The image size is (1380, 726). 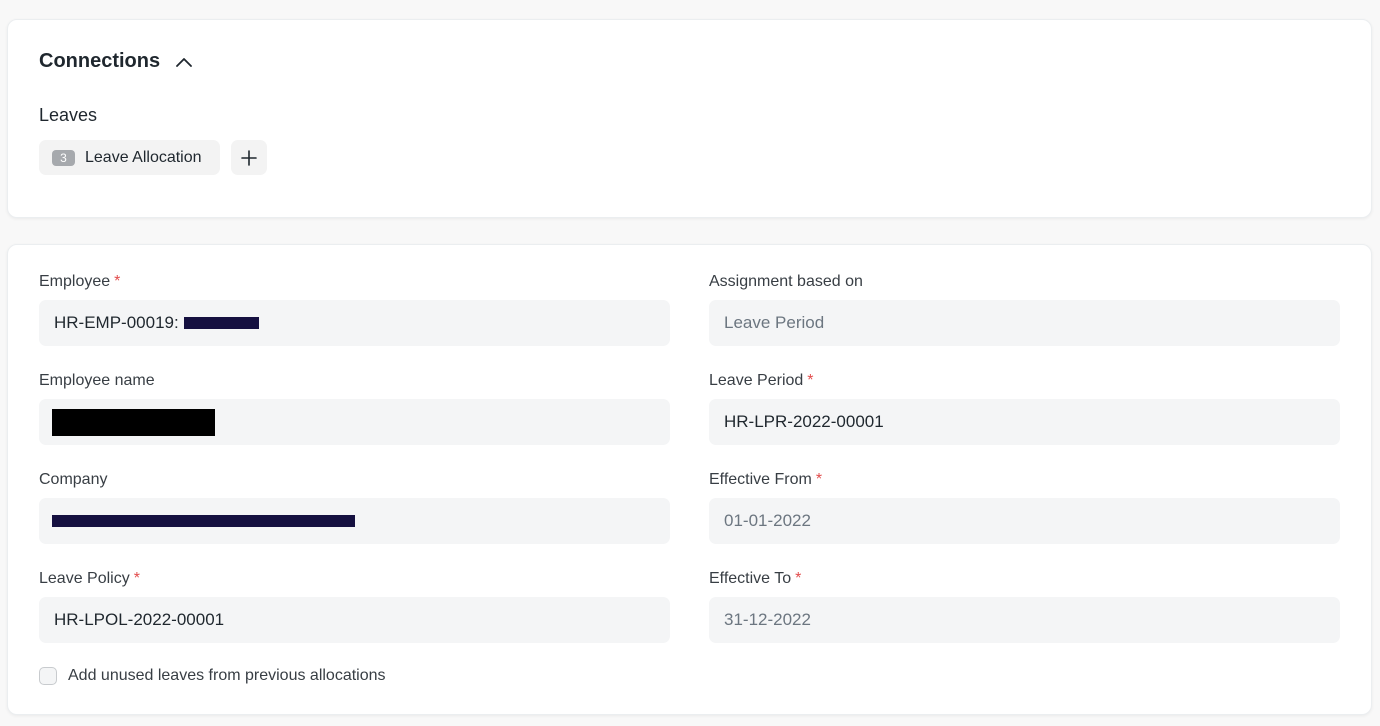 I want to click on plus-icon, so click(x=249, y=157).